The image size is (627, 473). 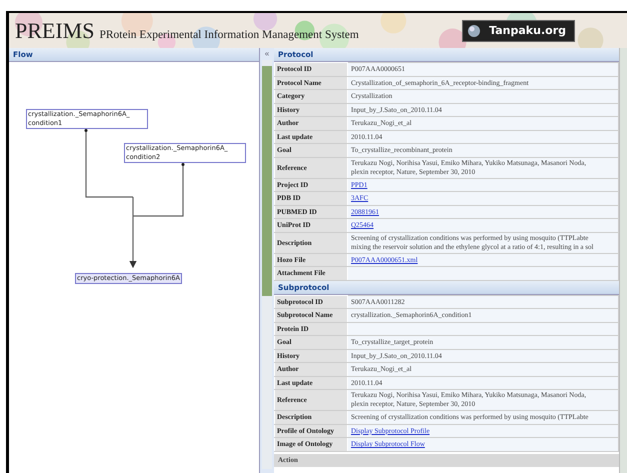 What do you see at coordinates (518, 31) in the screenshot?
I see `site-logo: Tanpaku.org` at bounding box center [518, 31].